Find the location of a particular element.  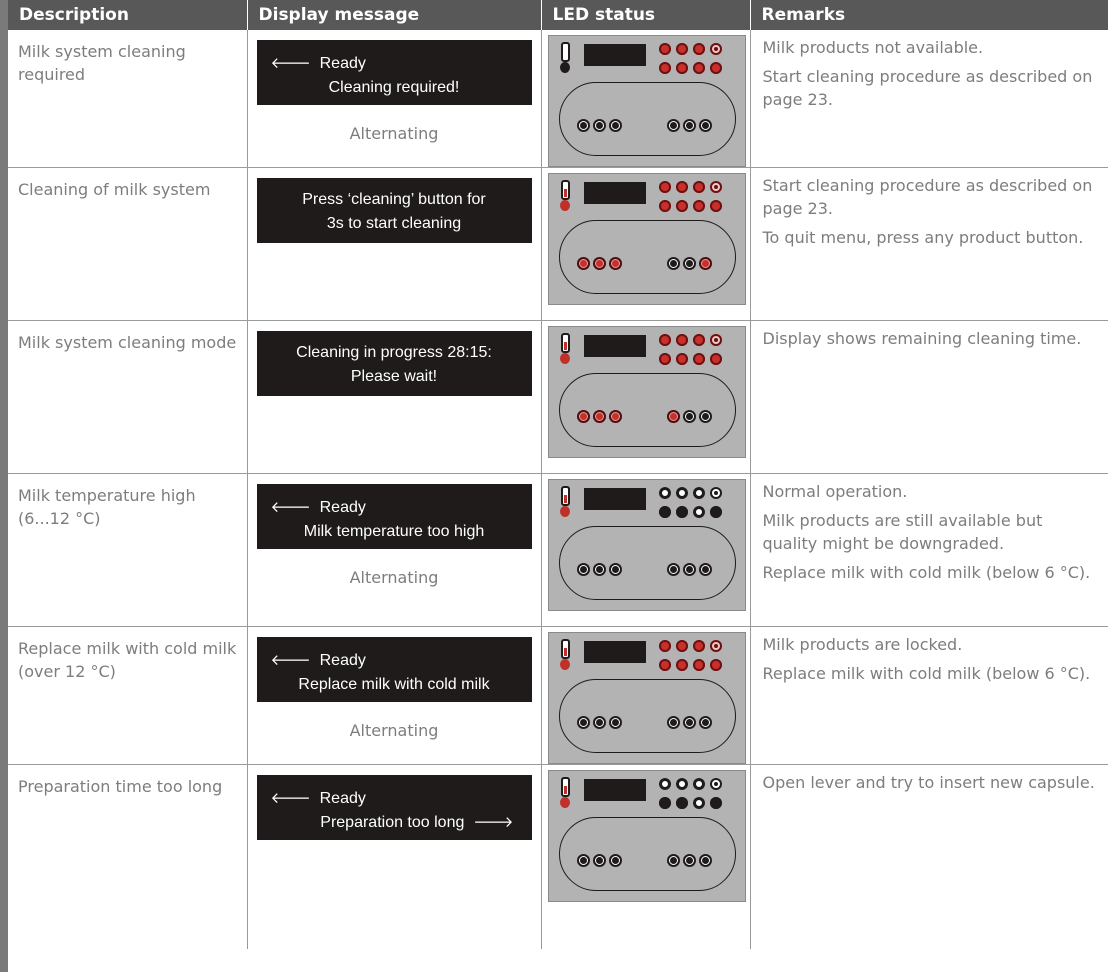

display-message-cell: Cleaning in progress 28:15: Please wait! is located at coordinates (394, 397).